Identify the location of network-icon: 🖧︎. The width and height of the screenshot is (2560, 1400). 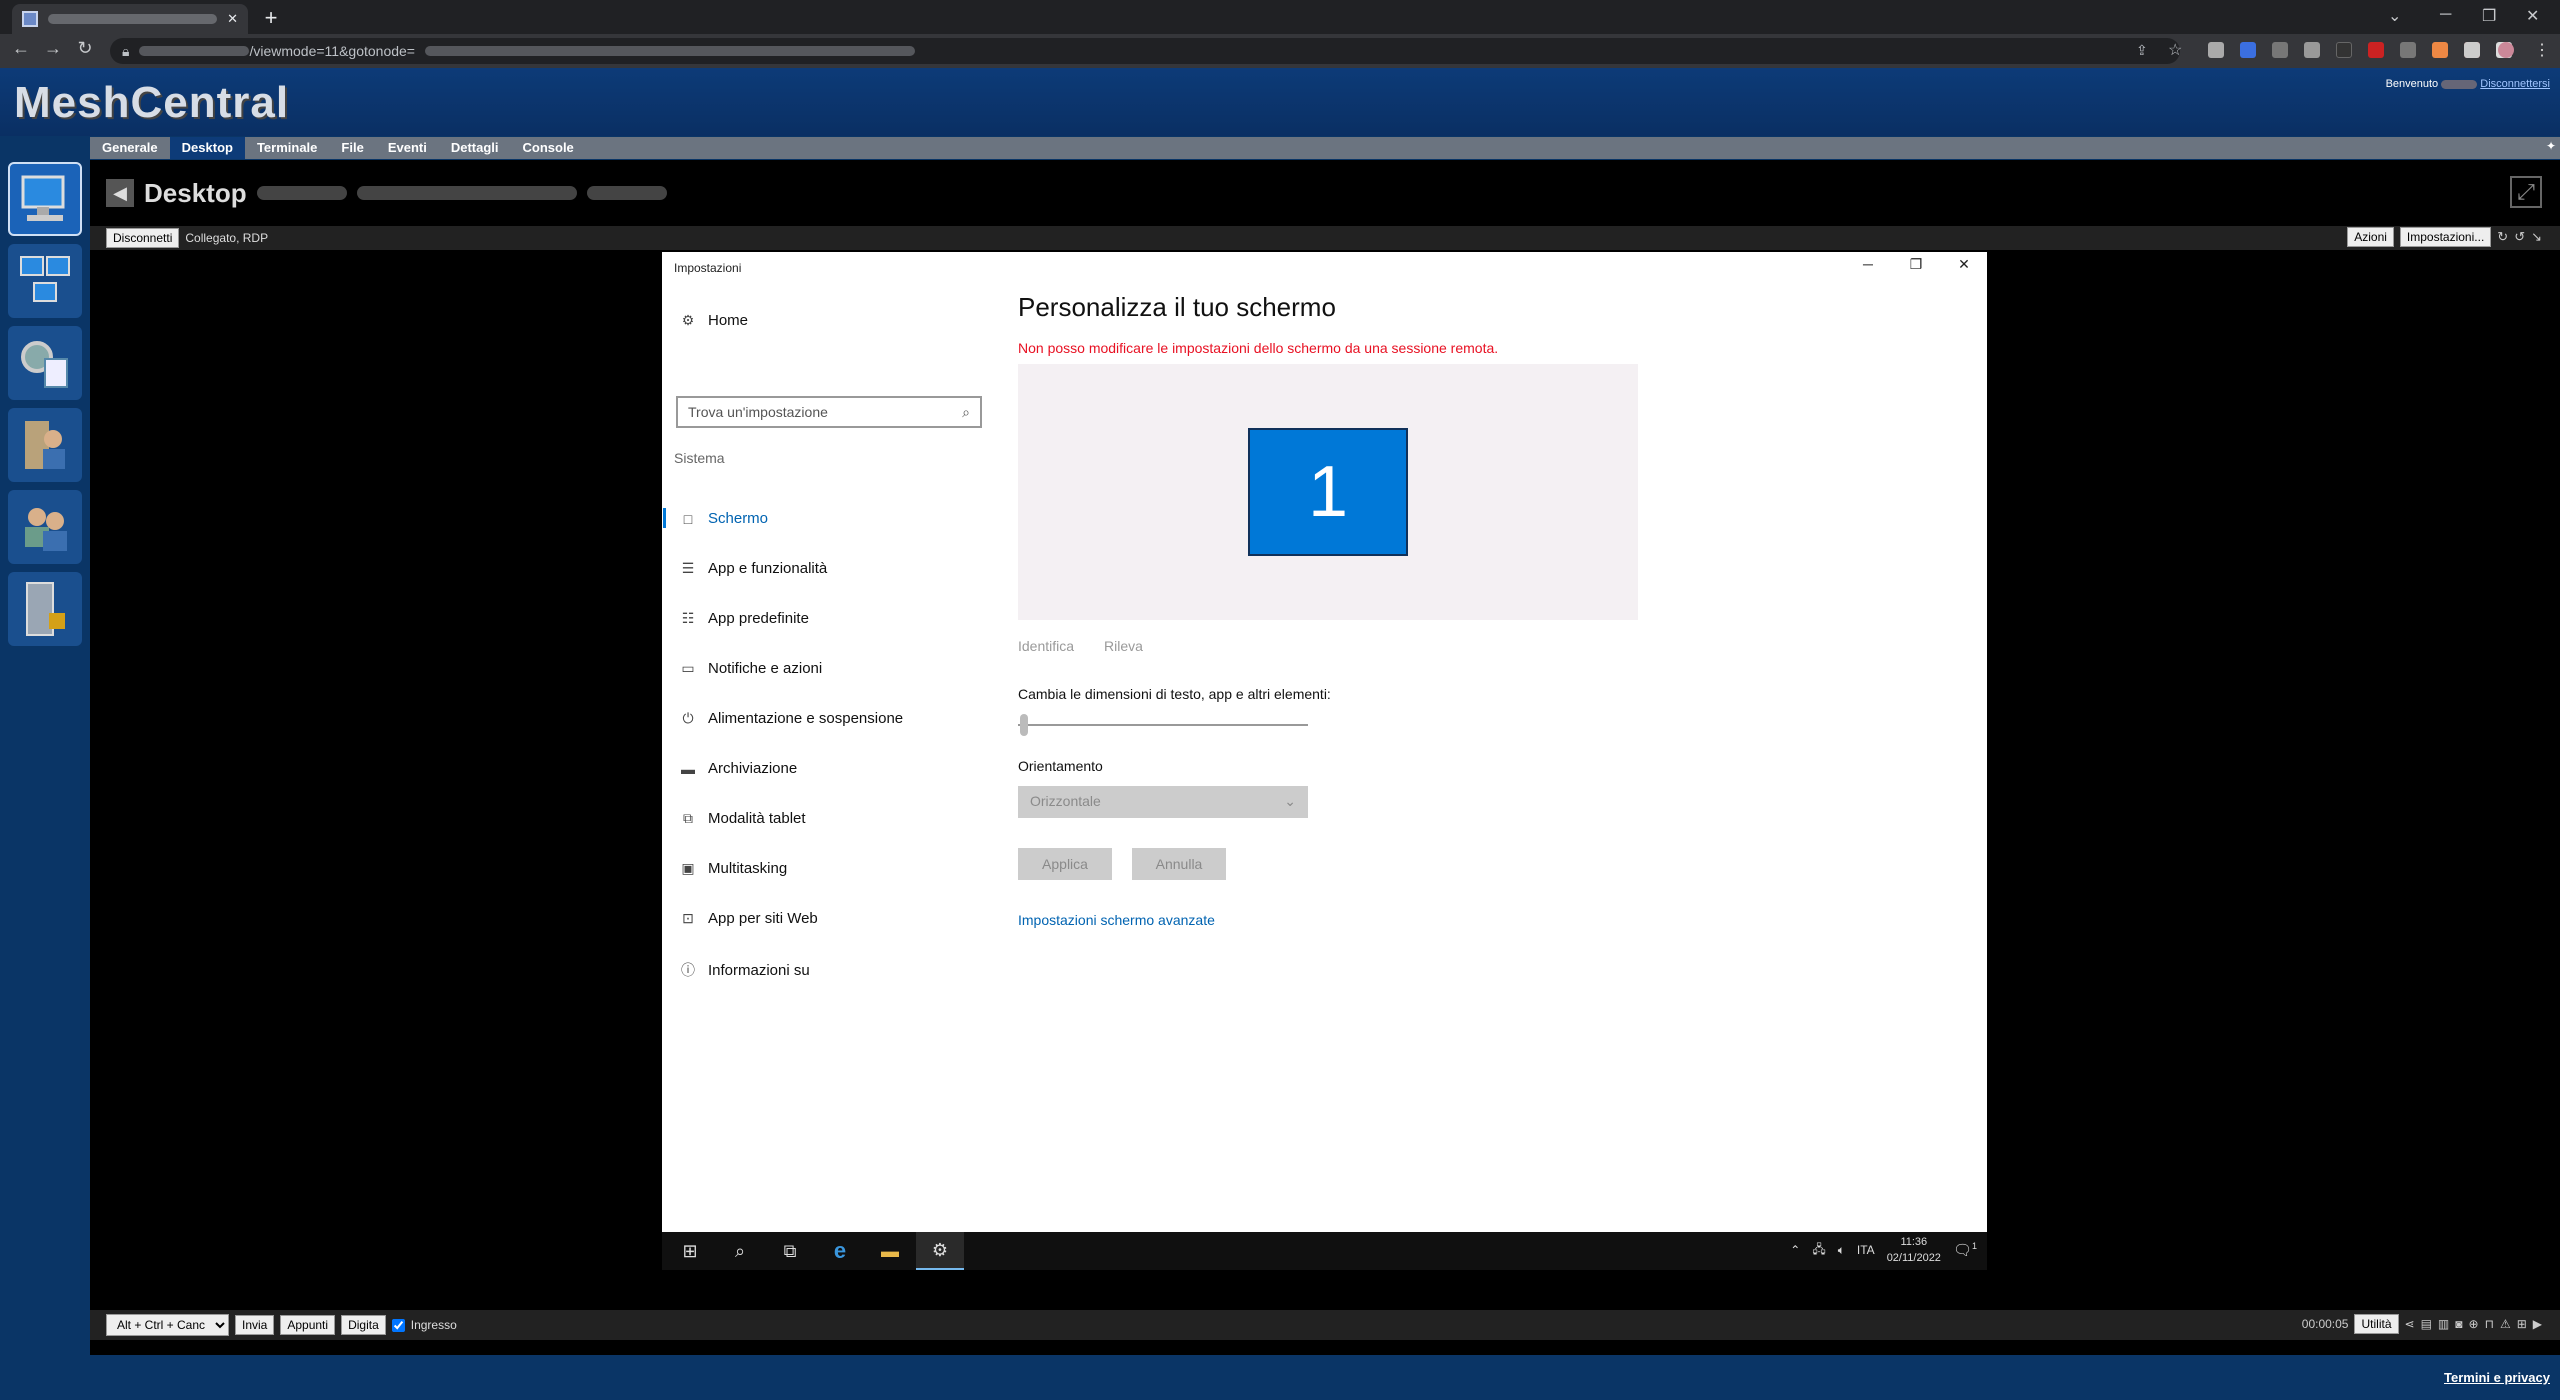
(1818, 1250).